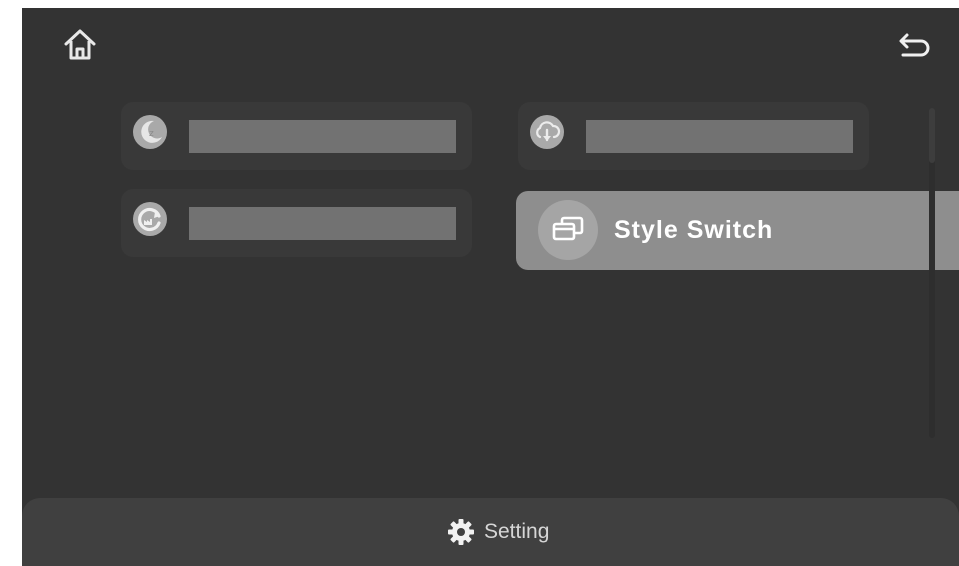  What do you see at coordinates (932, 135) in the screenshot?
I see `scrollbar-thumb` at bounding box center [932, 135].